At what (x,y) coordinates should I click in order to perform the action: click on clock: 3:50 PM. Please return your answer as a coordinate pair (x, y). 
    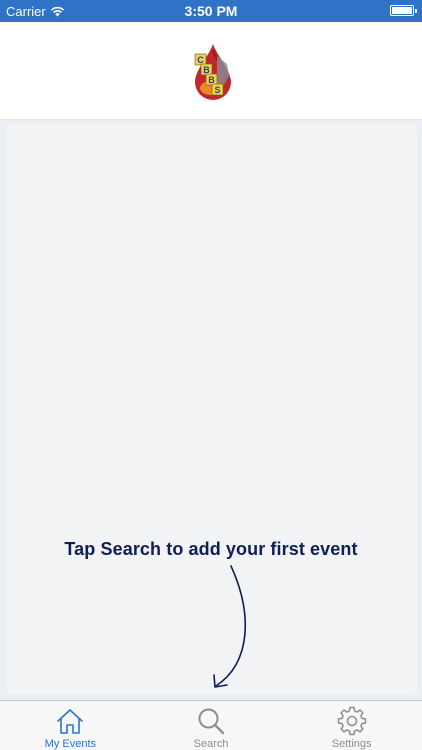
    Looking at the image, I should click on (211, 11).